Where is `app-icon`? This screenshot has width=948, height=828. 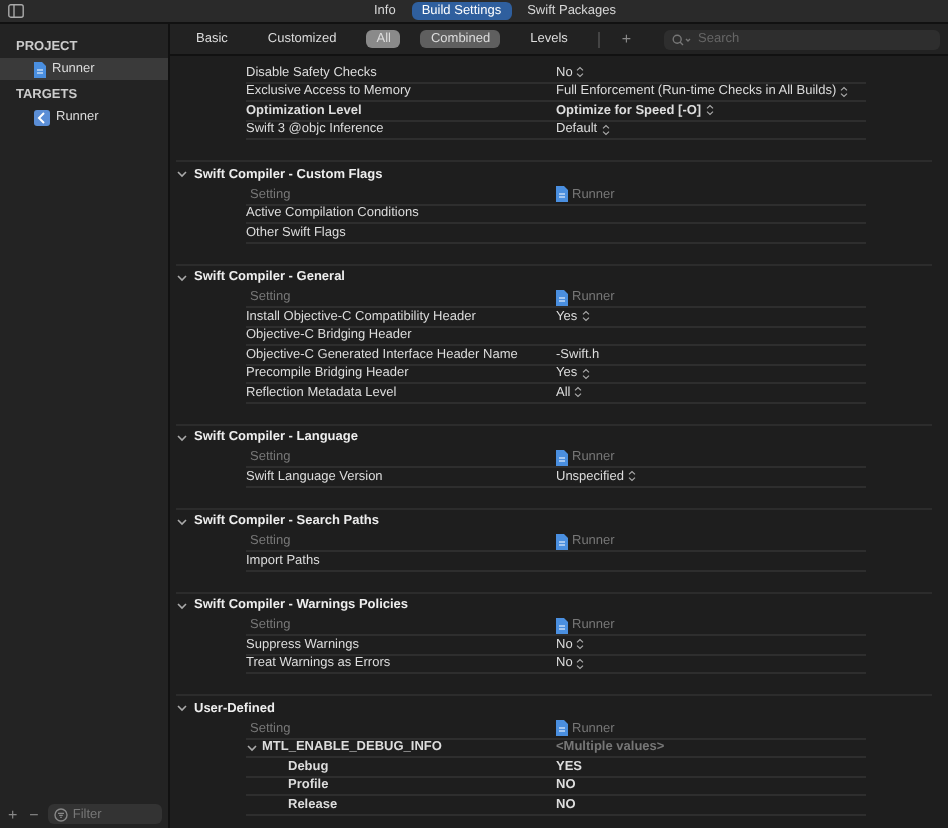 app-icon is located at coordinates (42, 117).